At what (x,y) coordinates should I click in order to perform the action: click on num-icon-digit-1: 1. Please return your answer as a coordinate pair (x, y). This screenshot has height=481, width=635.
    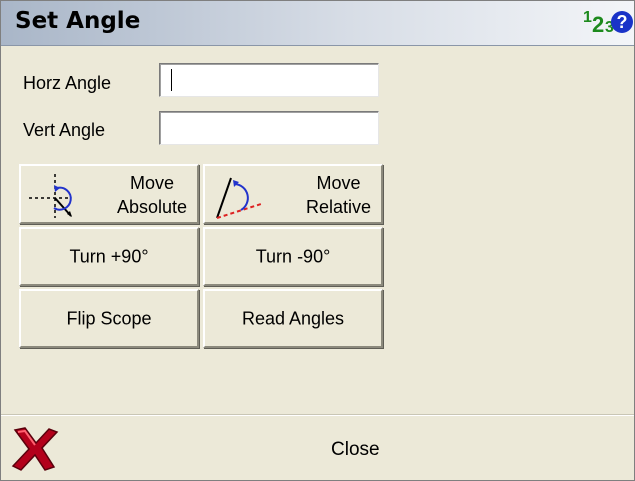
    Looking at the image, I should click on (587, 17).